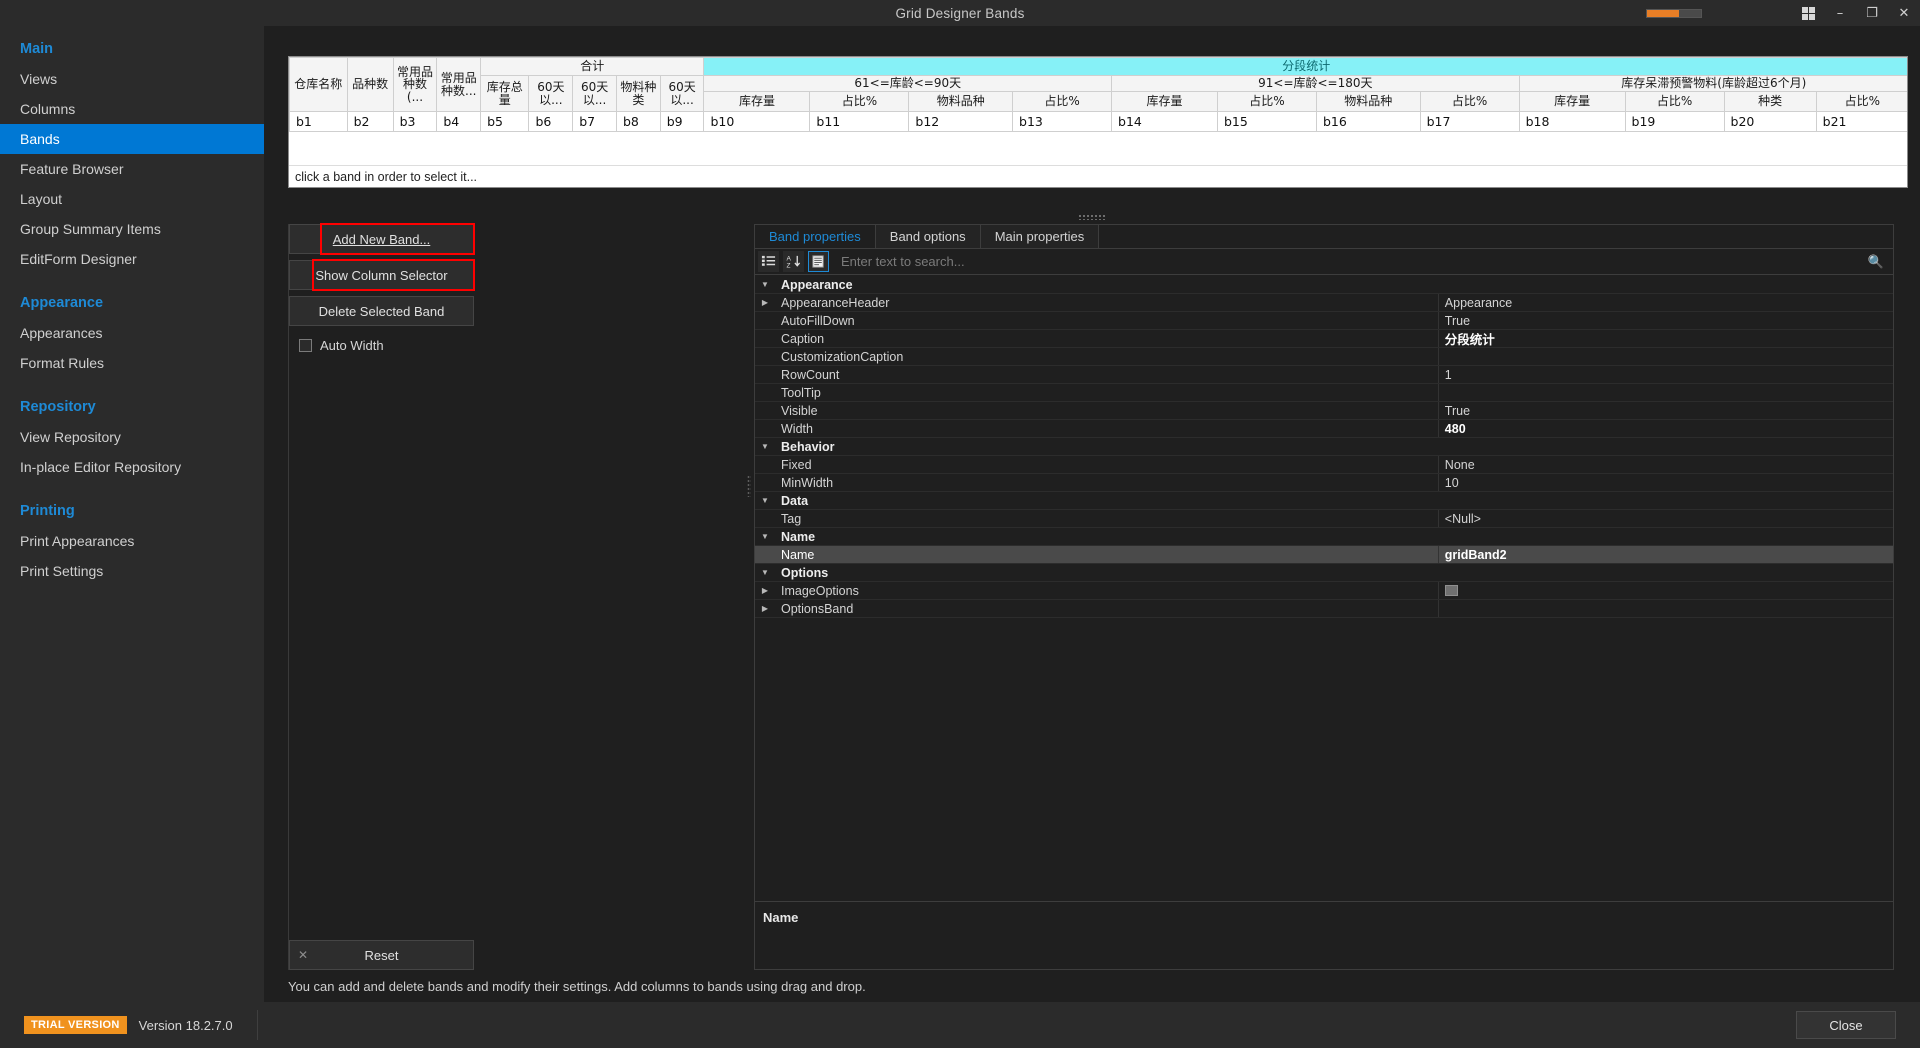 The height and width of the screenshot is (1048, 1920). What do you see at coordinates (1324, 501) in the screenshot?
I see `property-category-row: ▼ Data` at bounding box center [1324, 501].